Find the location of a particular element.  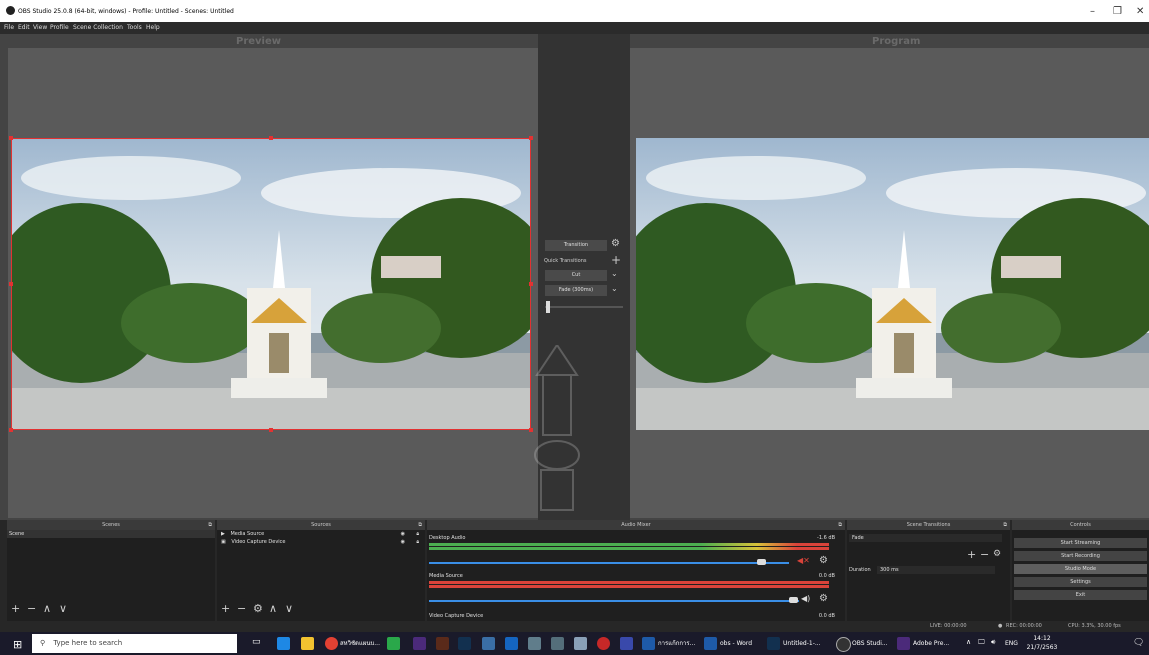

taskbar-search-box: ⚲ Type here to search is located at coordinates (134, 643).